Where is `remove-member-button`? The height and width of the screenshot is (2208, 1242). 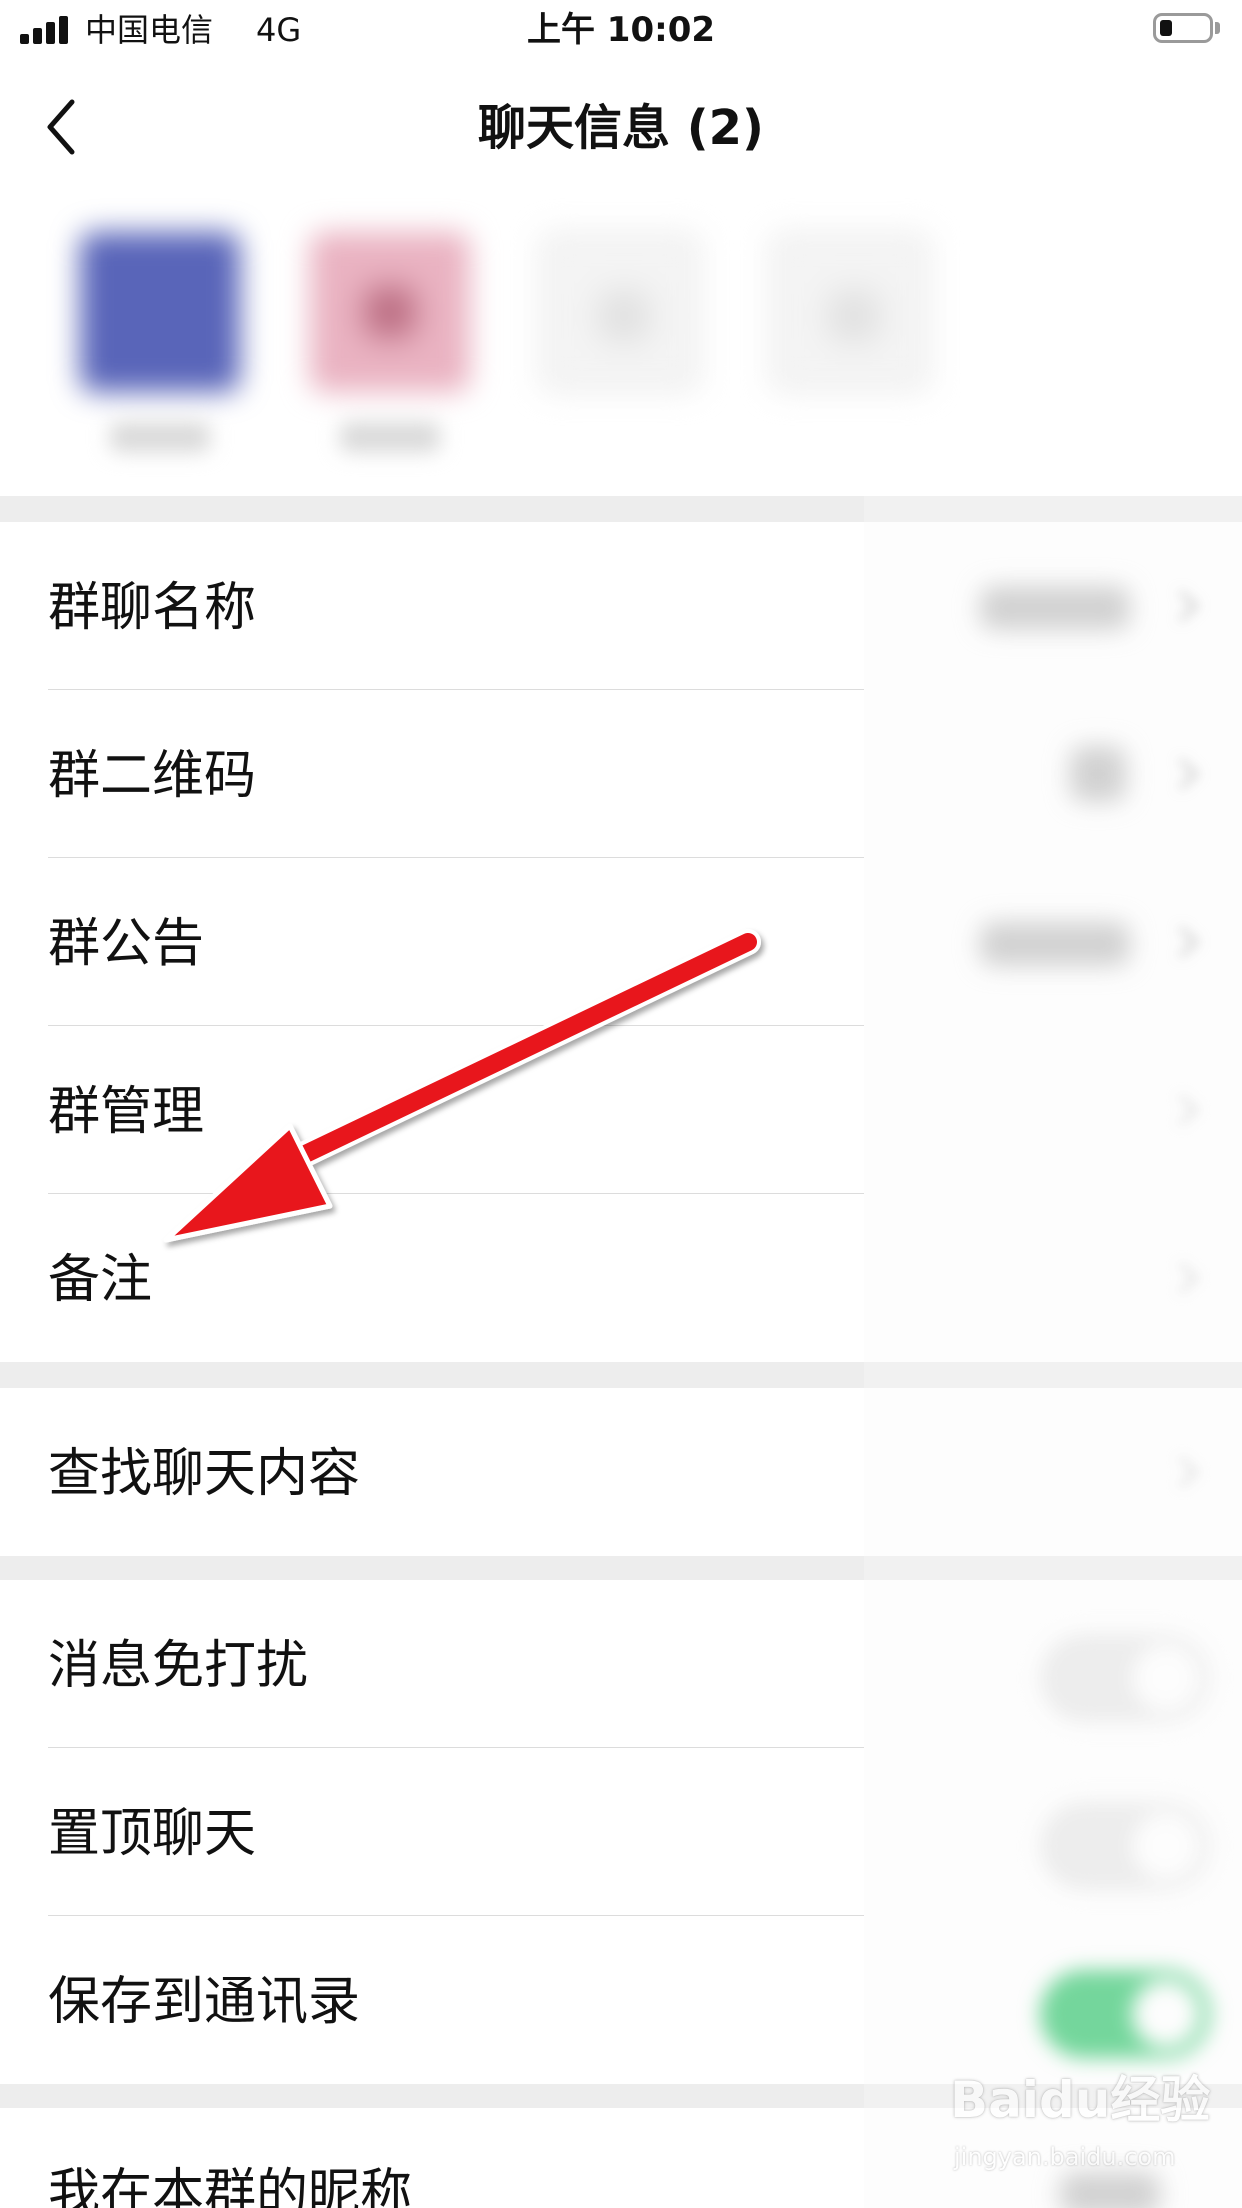
remove-member-button is located at coordinates (850, 342).